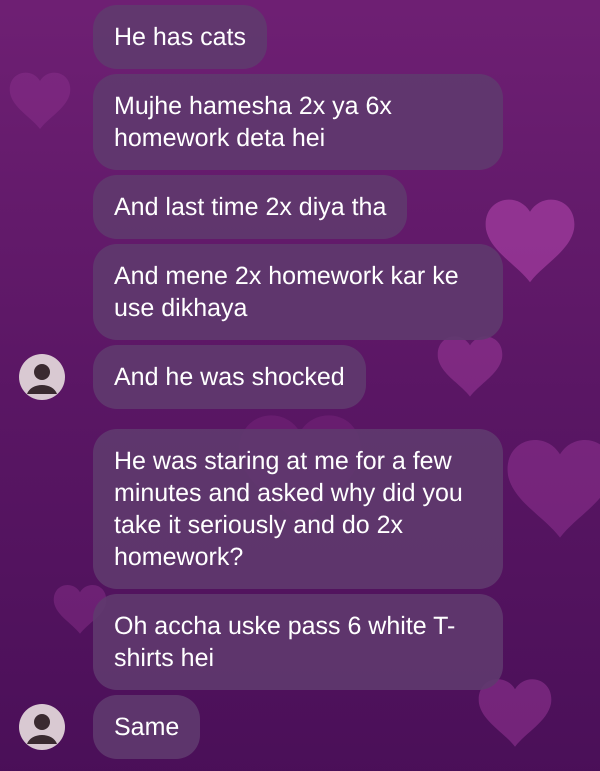 This screenshot has width=600, height=771. What do you see at coordinates (180, 37) in the screenshot?
I see `message-bubble: He has cats` at bounding box center [180, 37].